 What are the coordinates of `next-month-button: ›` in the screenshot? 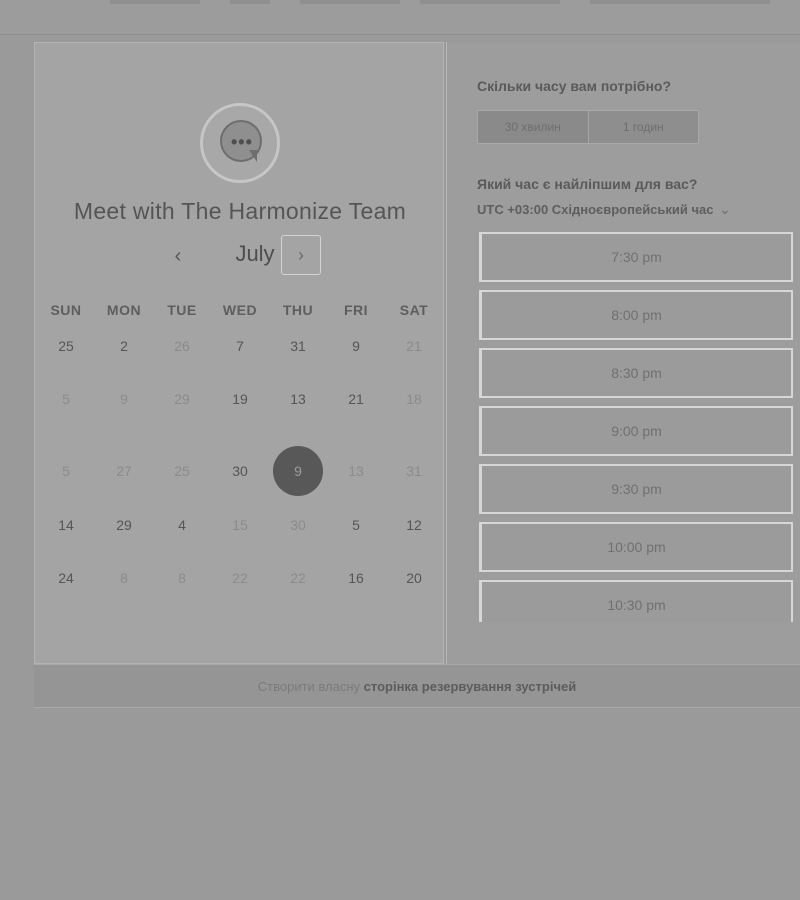 It's located at (301, 255).